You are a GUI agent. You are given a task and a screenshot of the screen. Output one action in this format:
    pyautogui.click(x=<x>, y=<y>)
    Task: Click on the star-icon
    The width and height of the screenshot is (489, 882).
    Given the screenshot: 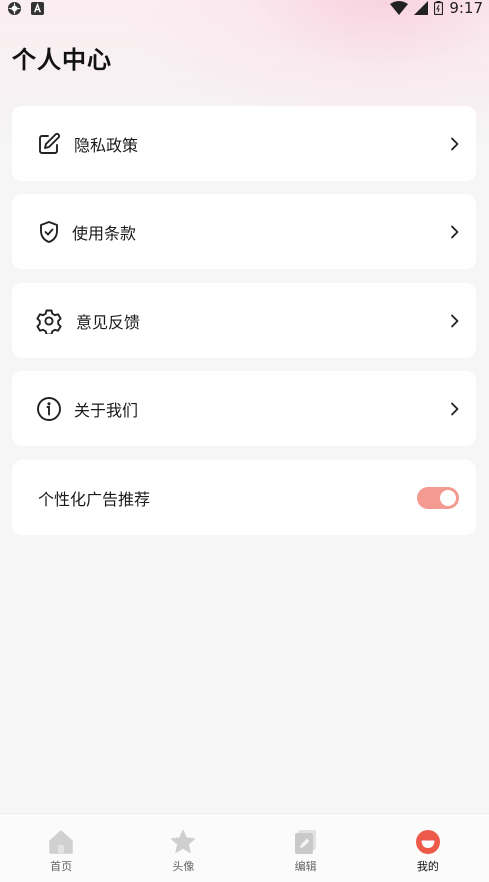 What is the action you would take?
    pyautogui.click(x=183, y=842)
    